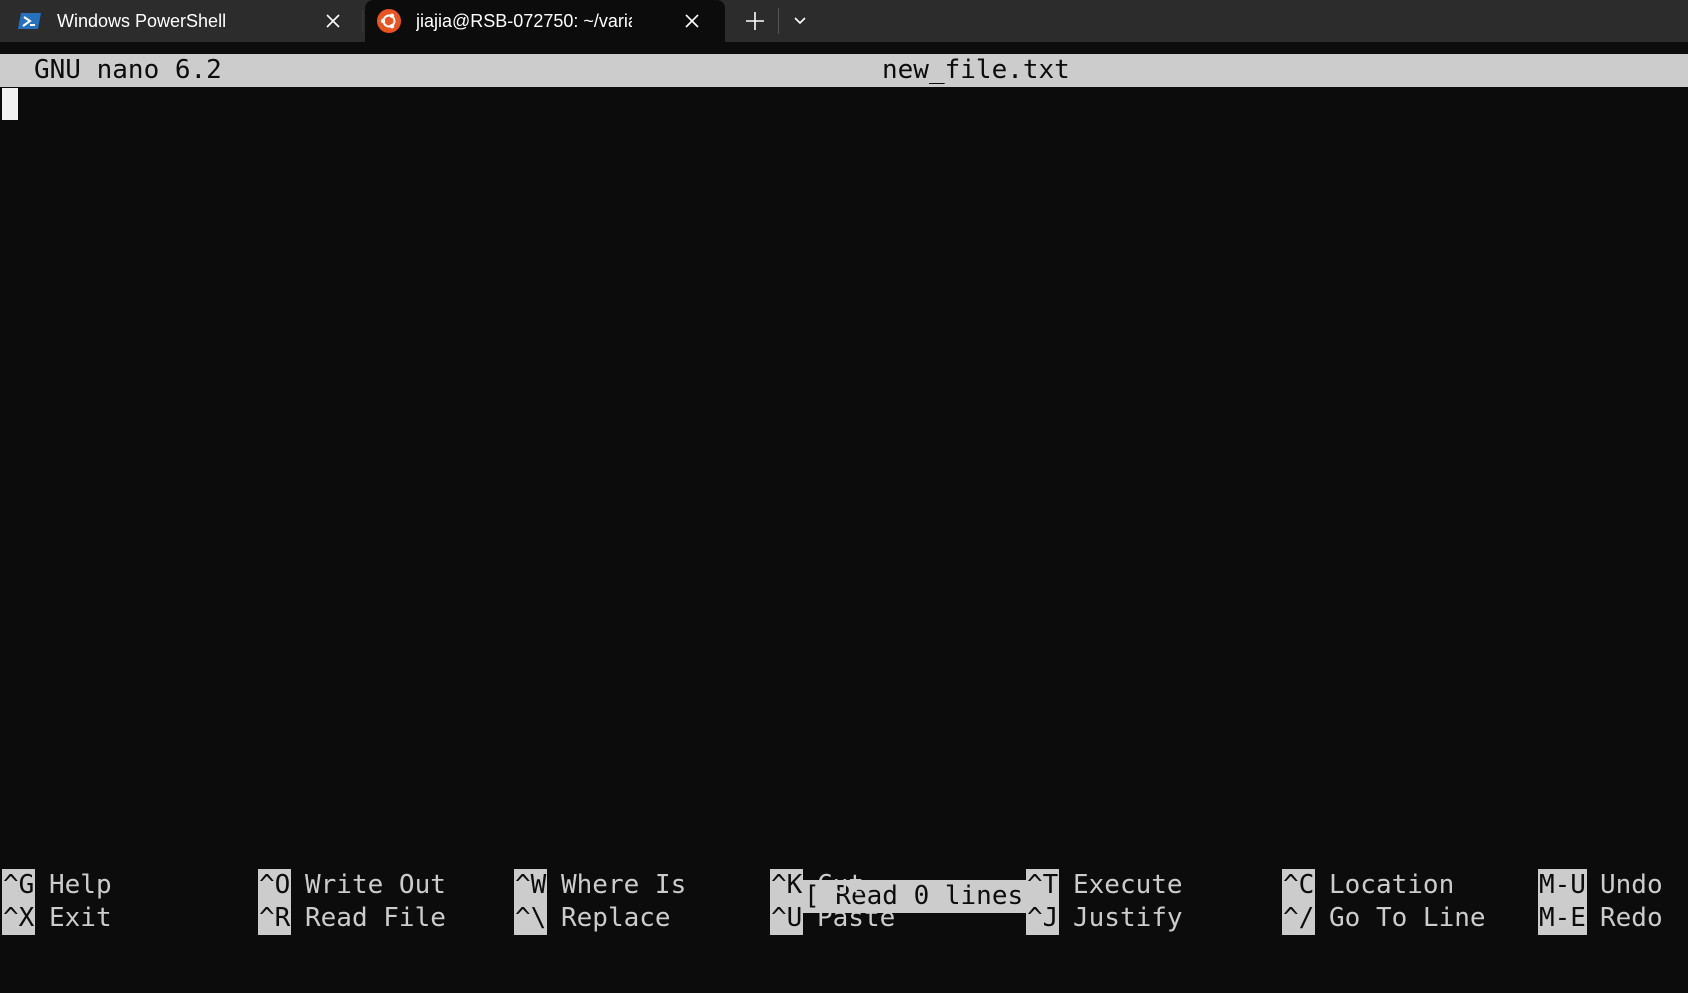 The image size is (1688, 993). What do you see at coordinates (80, 885) in the screenshot?
I see `shortcut-label: Help` at bounding box center [80, 885].